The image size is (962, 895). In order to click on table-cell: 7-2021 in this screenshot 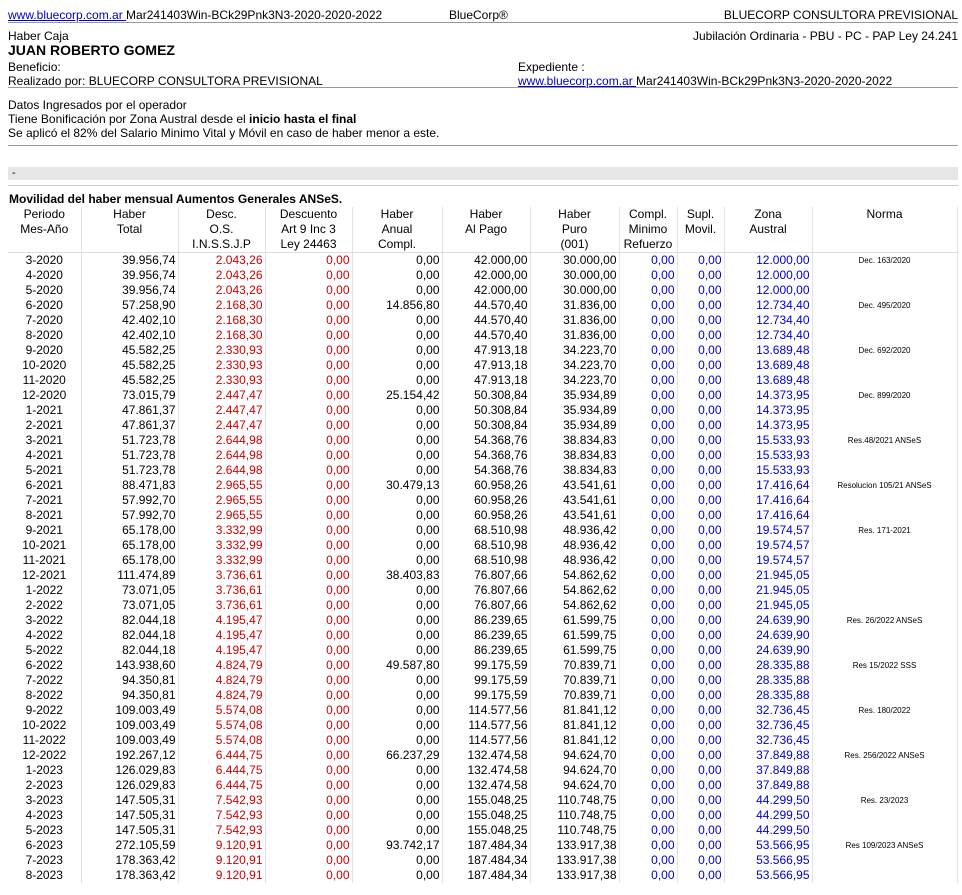, I will do `click(45, 500)`.